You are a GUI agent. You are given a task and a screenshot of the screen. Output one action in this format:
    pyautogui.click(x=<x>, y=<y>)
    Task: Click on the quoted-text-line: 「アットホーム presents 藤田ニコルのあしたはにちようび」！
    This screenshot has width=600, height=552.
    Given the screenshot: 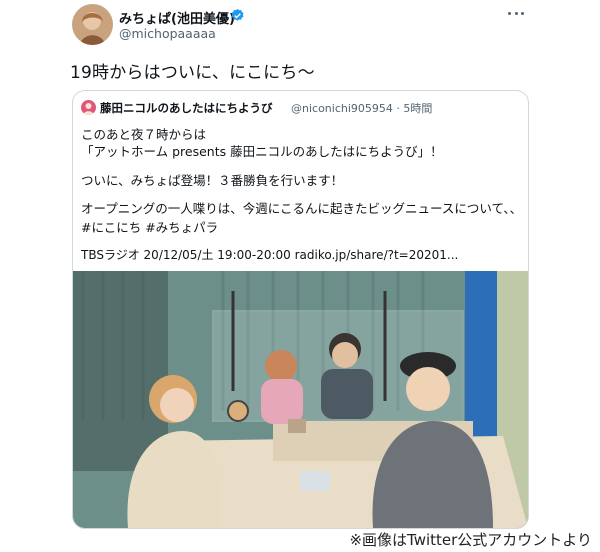 What is the action you would take?
    pyautogui.click(x=262, y=151)
    